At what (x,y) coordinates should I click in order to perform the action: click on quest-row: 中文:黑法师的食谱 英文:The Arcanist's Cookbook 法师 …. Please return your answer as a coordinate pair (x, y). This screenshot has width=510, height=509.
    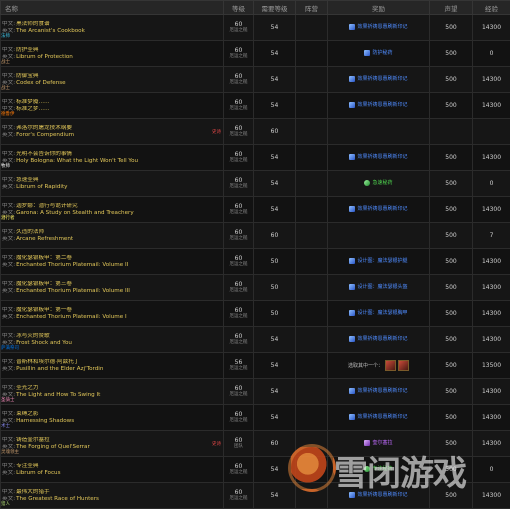
    Looking at the image, I should click on (255, 28).